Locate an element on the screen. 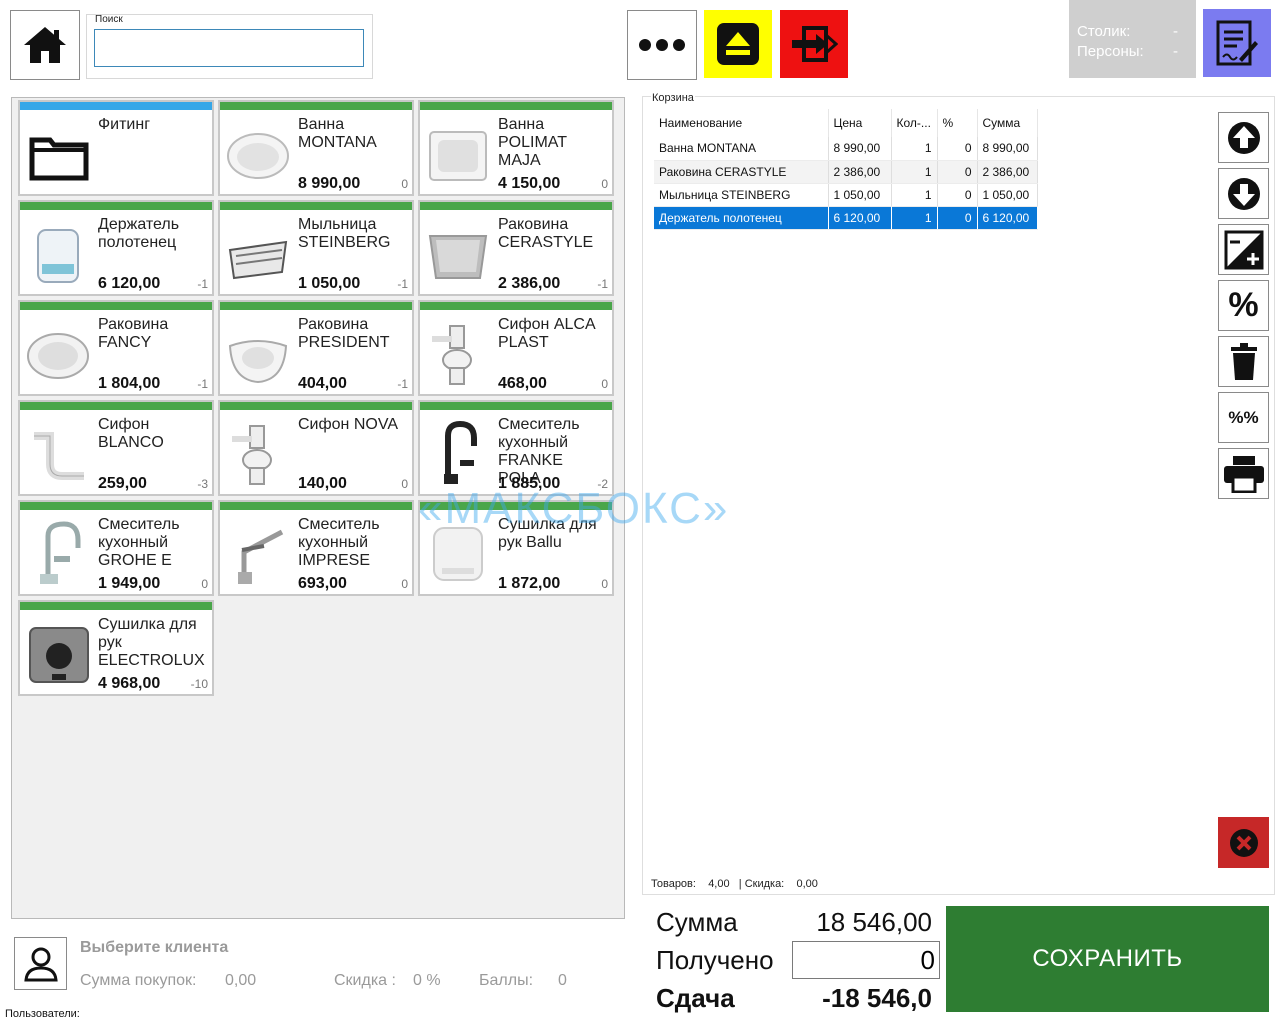  product-tile: Раковина PRESIDENT 404,00 -1 is located at coordinates (316, 348).